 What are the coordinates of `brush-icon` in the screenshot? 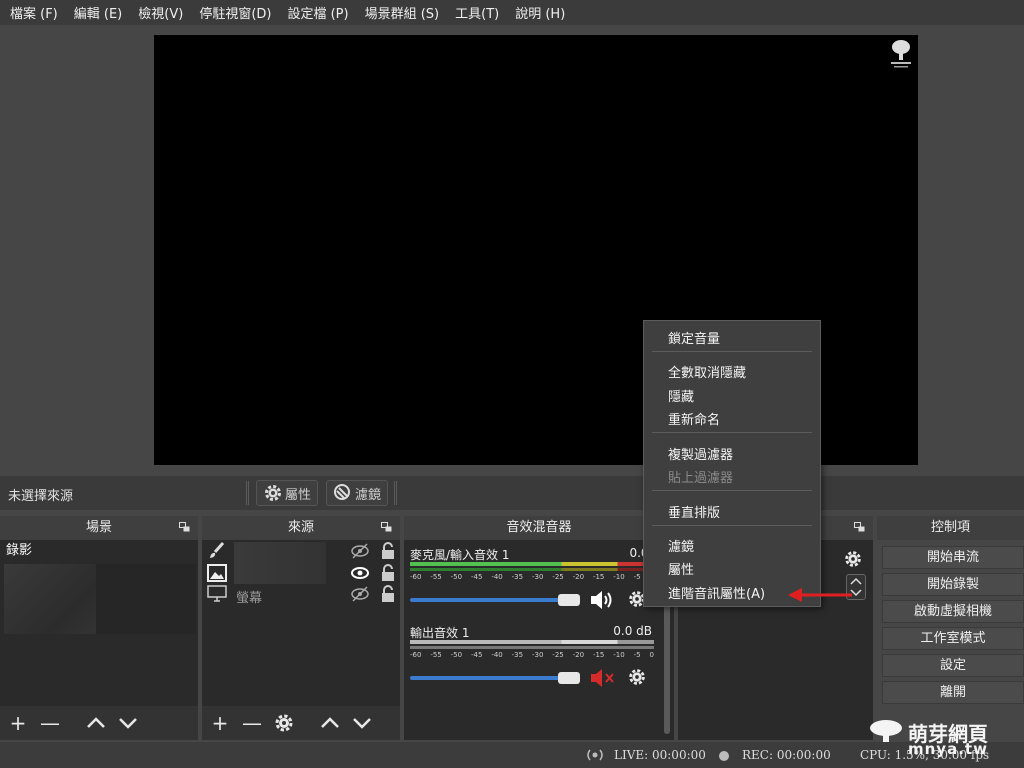 It's located at (217, 550).